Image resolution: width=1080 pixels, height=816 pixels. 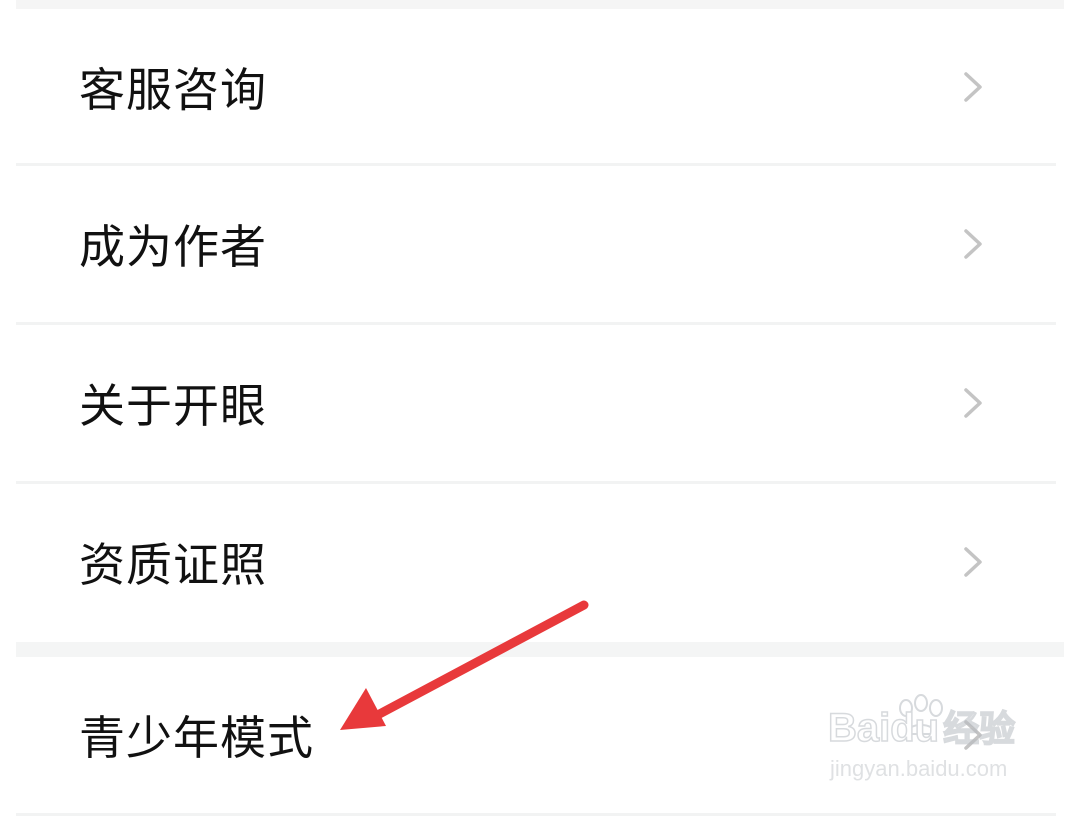 I want to click on menu-item-label: 成为作者, so click(x=173, y=247).